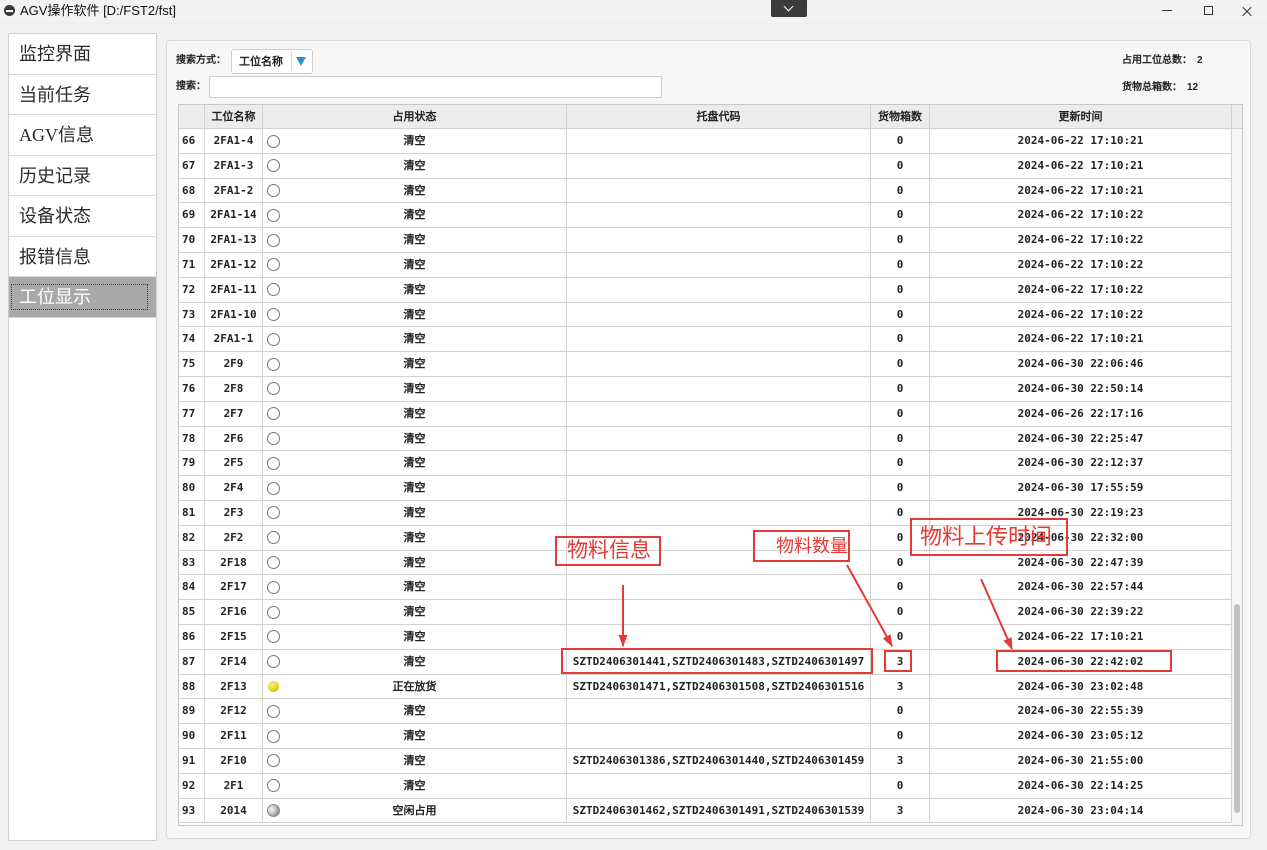  Describe the element at coordinates (234, 588) in the screenshot. I see `station-name: 2F17` at that location.